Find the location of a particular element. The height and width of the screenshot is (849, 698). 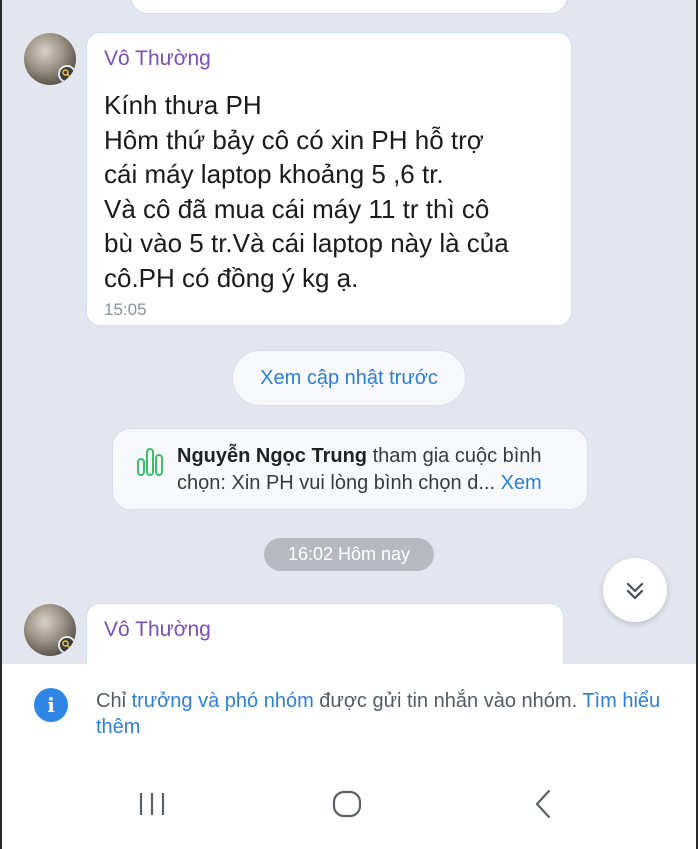

load-previous-button: Xem cập nhật trước is located at coordinates (349, 378).